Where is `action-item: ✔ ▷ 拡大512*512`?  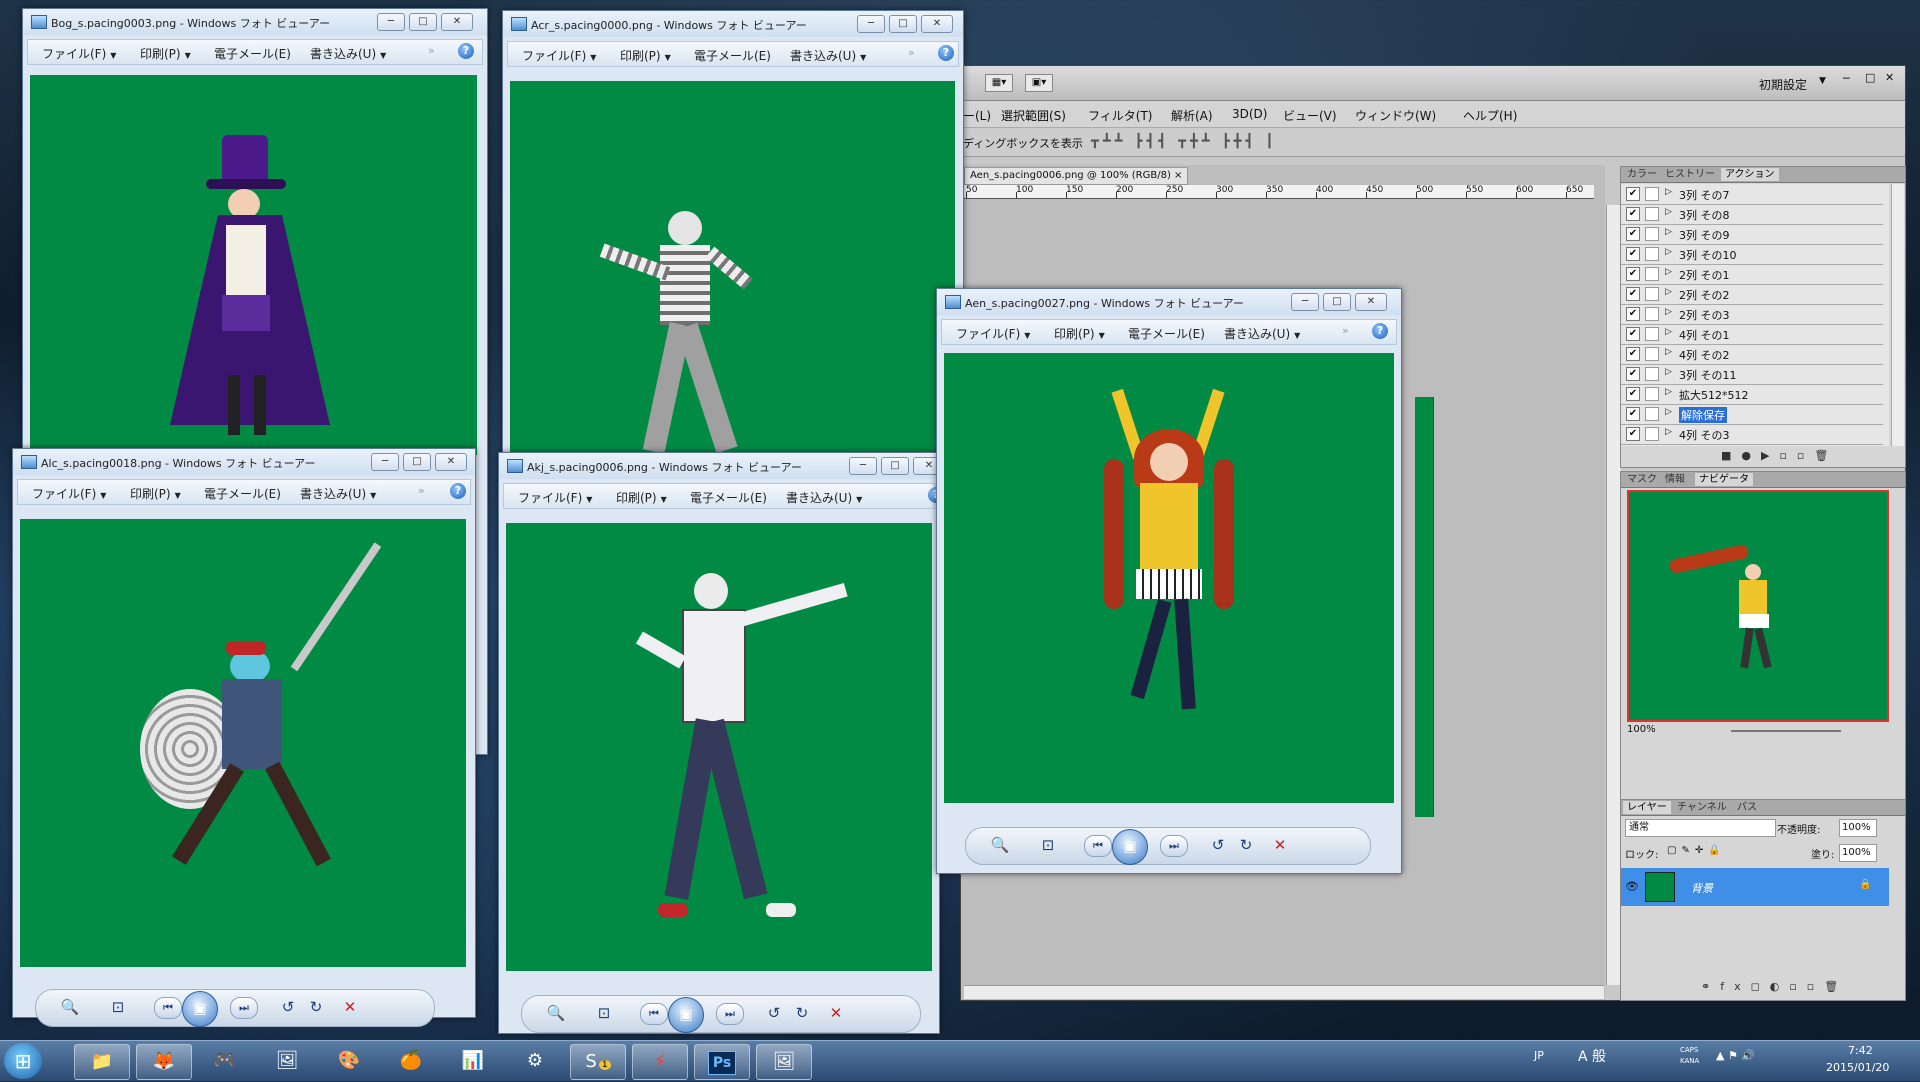 action-item: ✔ ▷ 拡大512*512 is located at coordinates (1752, 394).